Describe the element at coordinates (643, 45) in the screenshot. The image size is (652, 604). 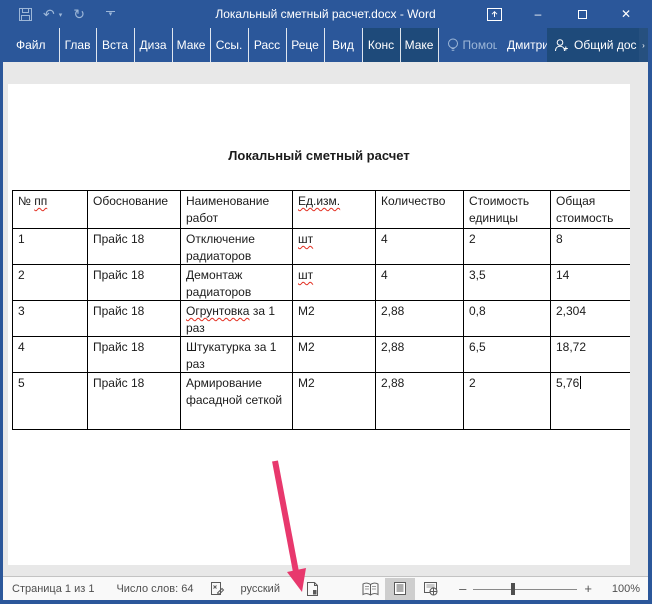
I see `ribbon-overflow-button: ›` at that location.